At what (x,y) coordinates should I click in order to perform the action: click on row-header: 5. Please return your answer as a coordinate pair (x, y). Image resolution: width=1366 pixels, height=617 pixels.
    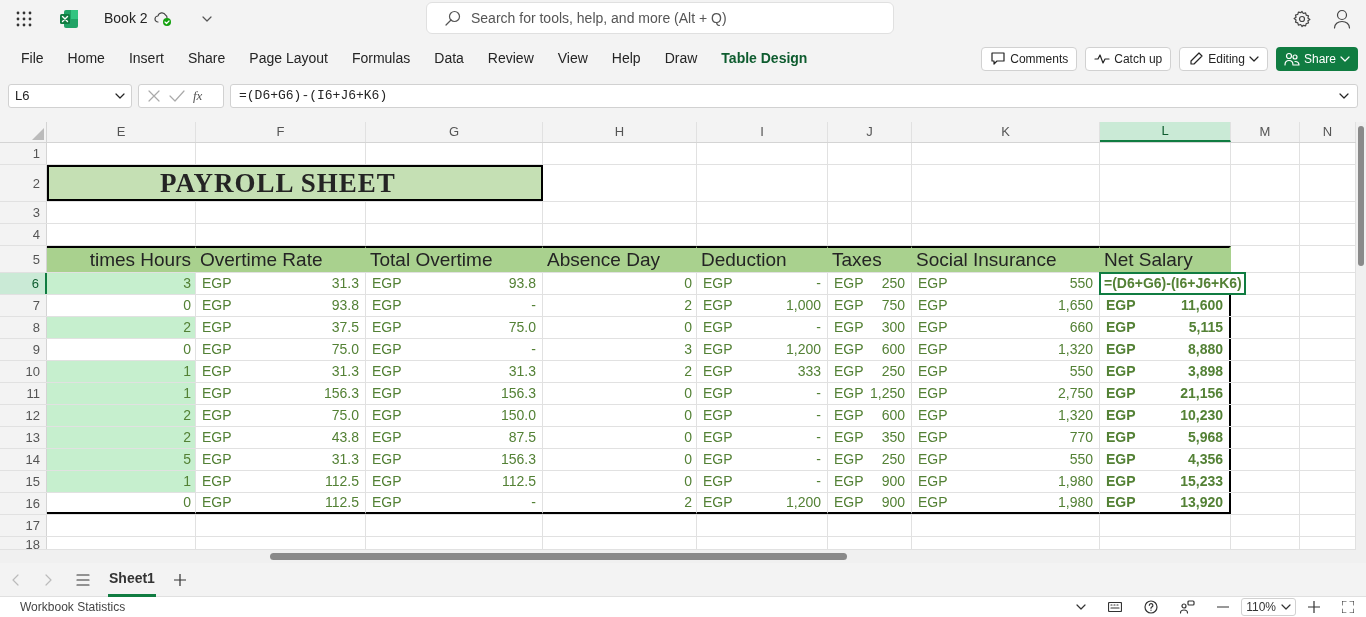
    Looking at the image, I should click on (23, 259).